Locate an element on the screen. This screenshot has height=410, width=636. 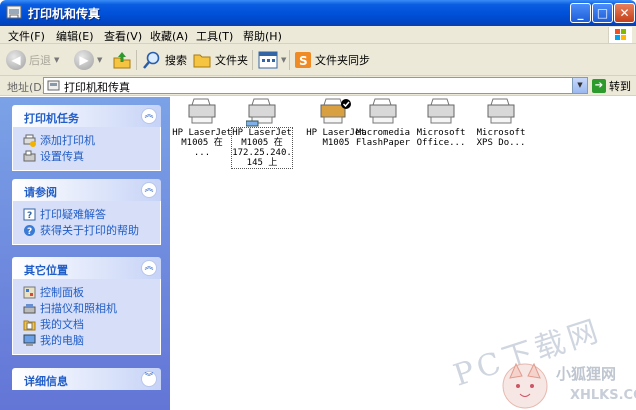
address-bar: 地址(D) 打印机和传真 ▼ ➔ 转到 is located at coordinates (318, 86).